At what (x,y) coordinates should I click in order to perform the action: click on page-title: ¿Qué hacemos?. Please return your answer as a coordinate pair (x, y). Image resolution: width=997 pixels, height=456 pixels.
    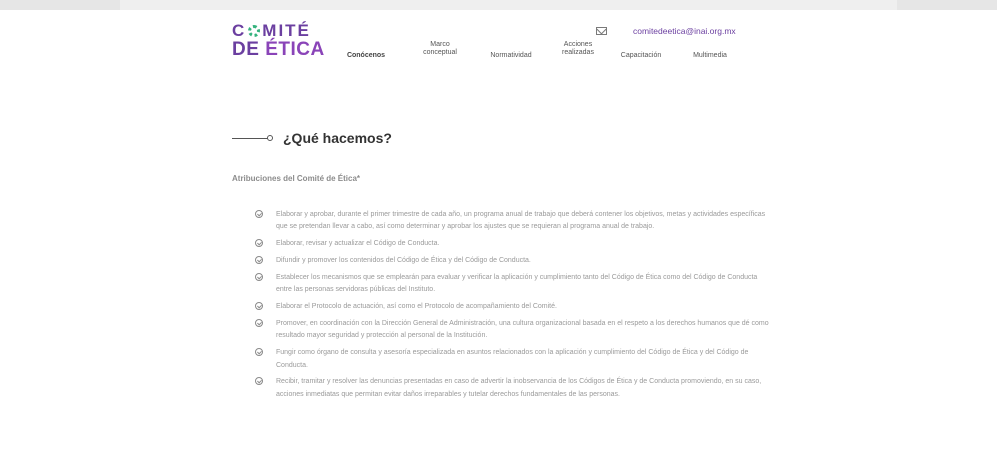
    Looking at the image, I should click on (337, 138).